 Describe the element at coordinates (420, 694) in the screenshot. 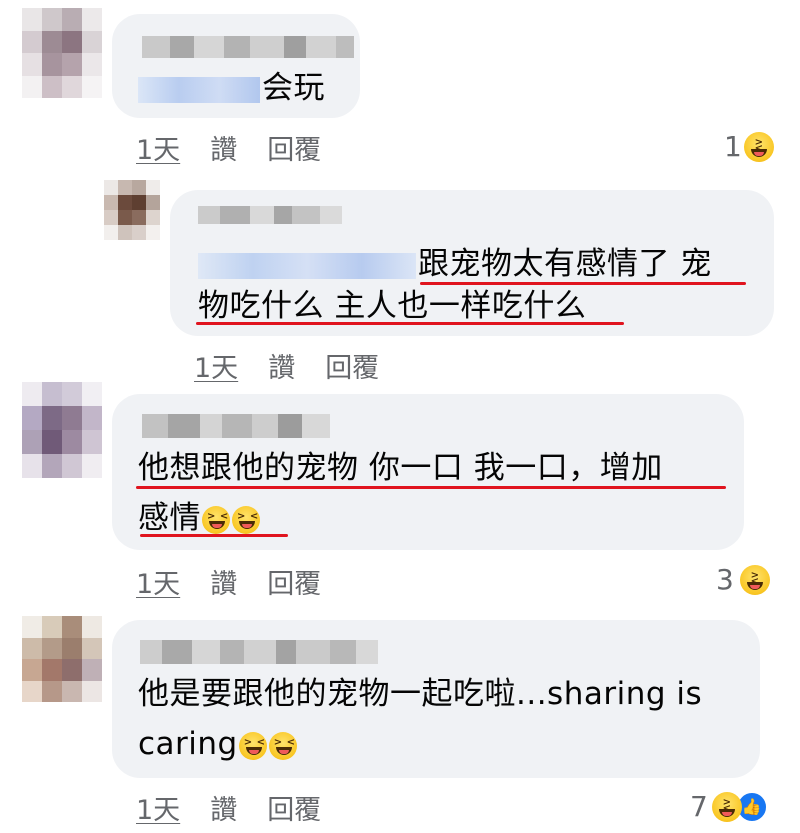

I see `comment-text-line: 他是要跟他的宠物一起吃啦...sharing is` at that location.